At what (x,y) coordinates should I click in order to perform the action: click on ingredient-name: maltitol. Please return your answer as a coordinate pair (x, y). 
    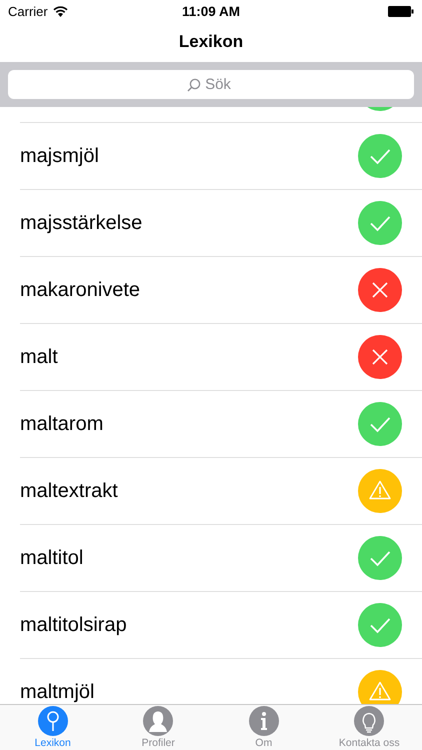
    Looking at the image, I should click on (52, 558).